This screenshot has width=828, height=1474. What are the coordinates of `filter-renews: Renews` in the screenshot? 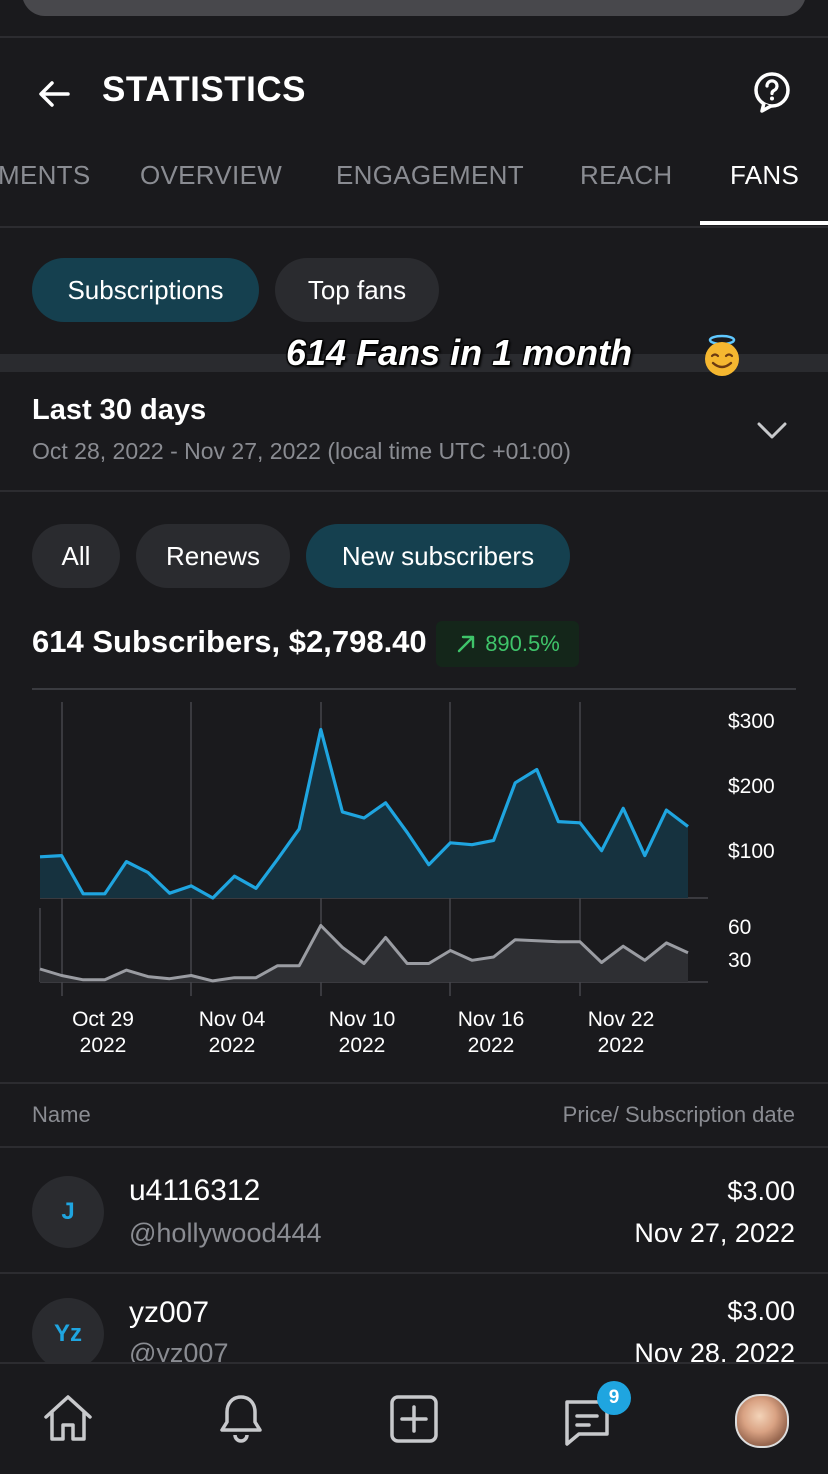 It's located at (213, 556).